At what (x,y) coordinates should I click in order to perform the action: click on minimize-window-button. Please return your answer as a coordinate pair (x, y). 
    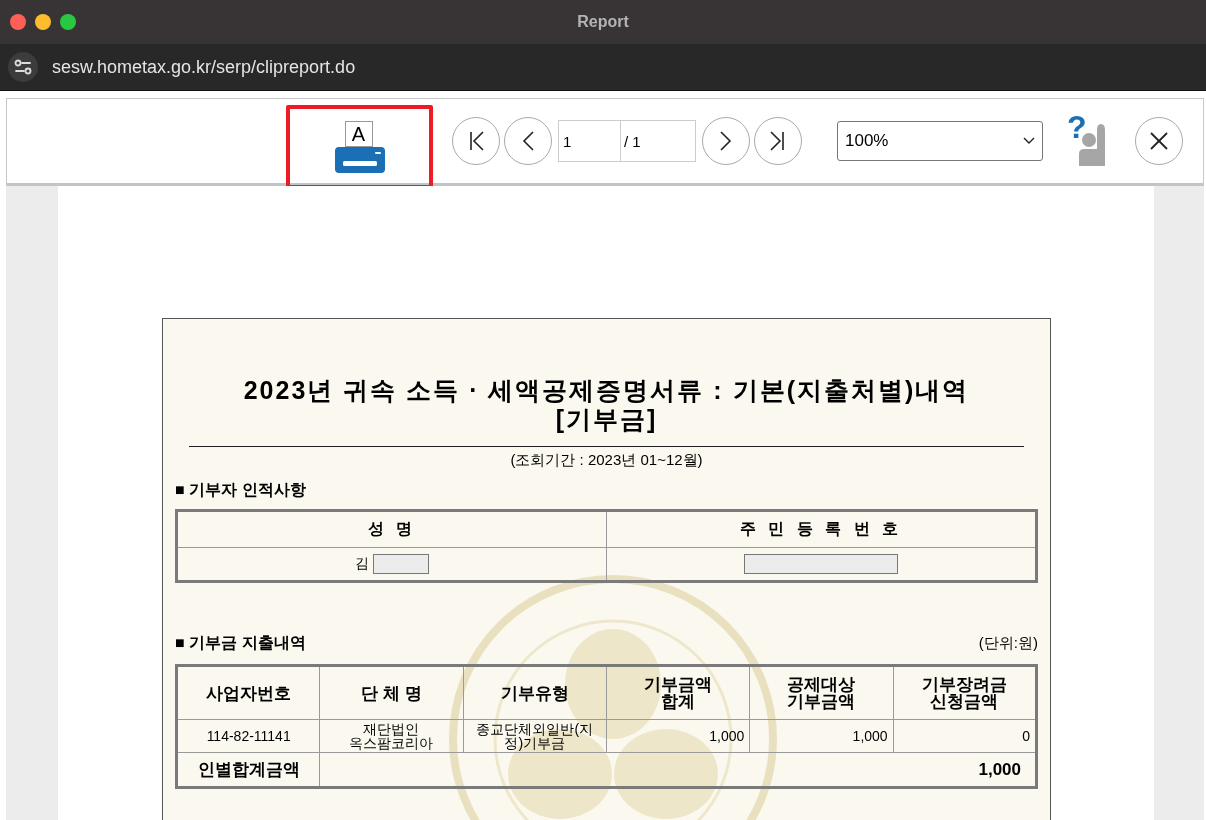
    Looking at the image, I should click on (43, 22).